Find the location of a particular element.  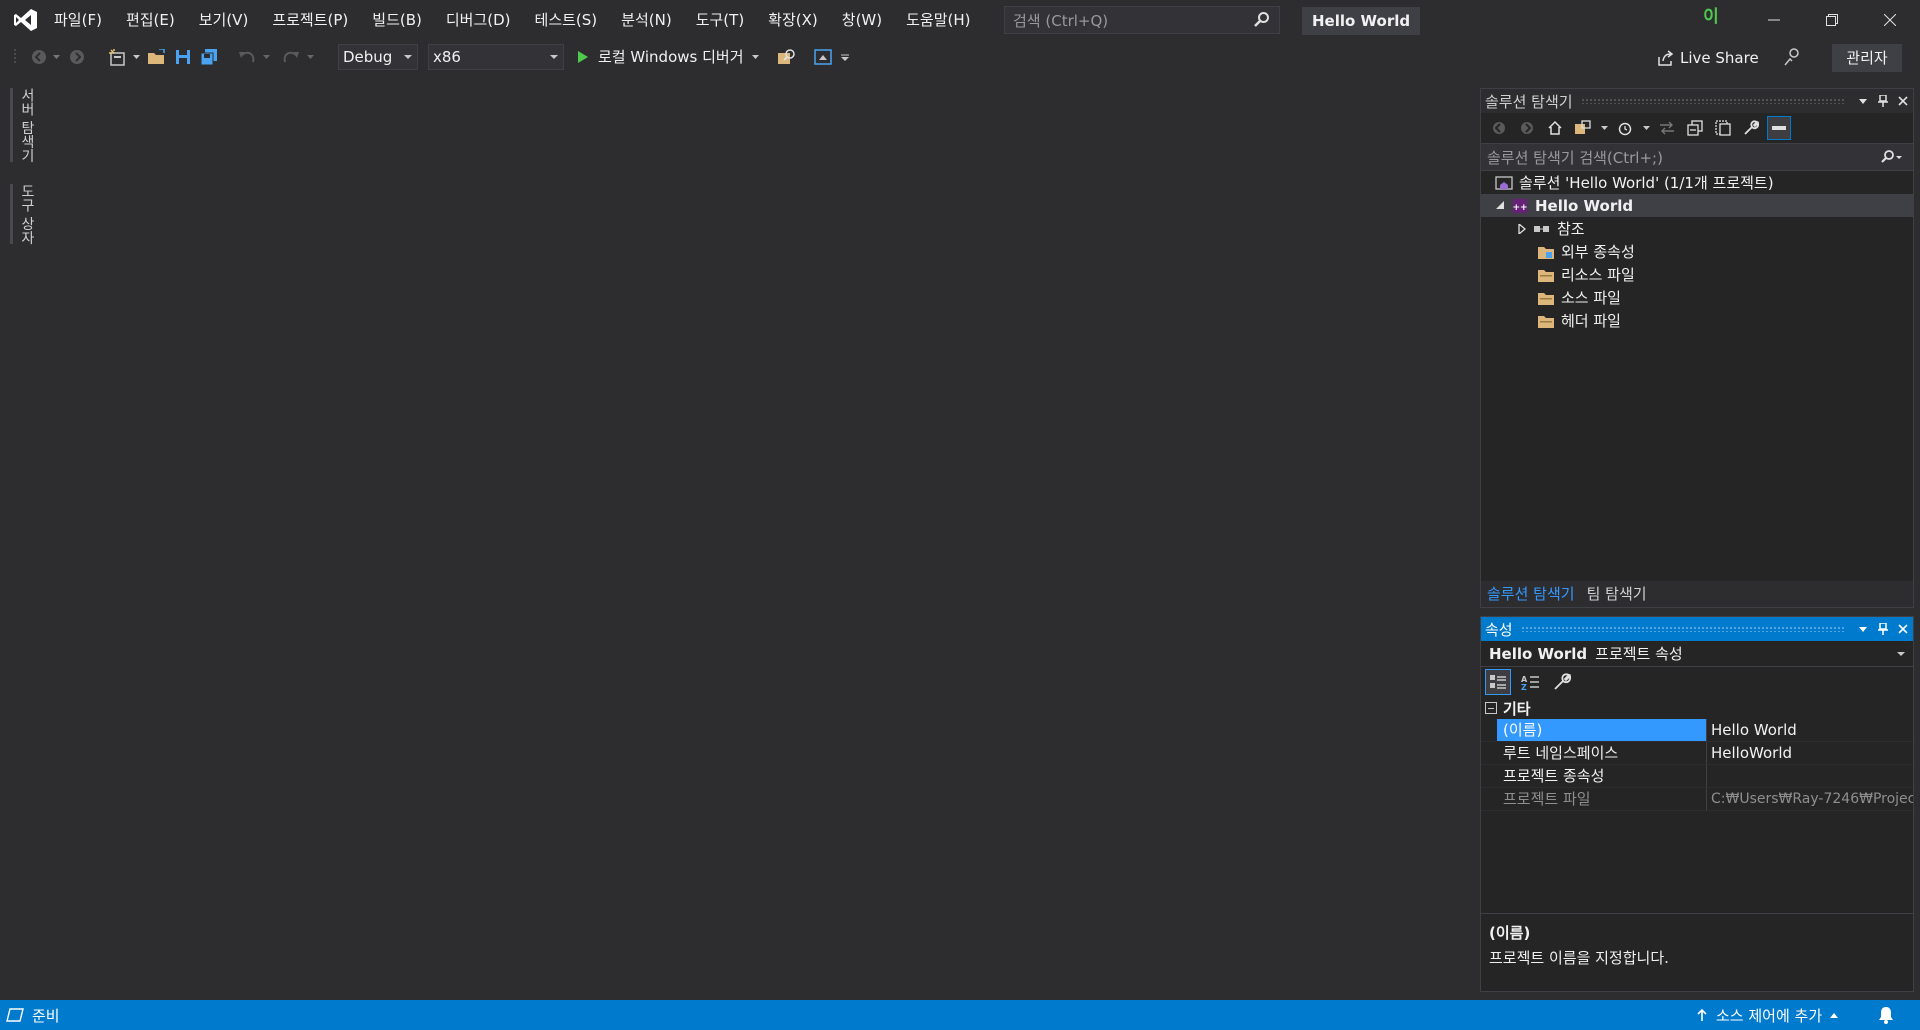

toolbar-overflow-icon is located at coordinates (845, 57).